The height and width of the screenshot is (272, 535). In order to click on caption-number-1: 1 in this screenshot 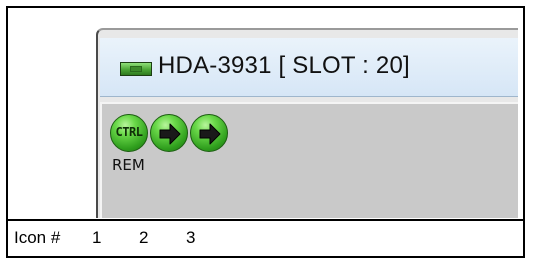, I will do `click(97, 237)`.